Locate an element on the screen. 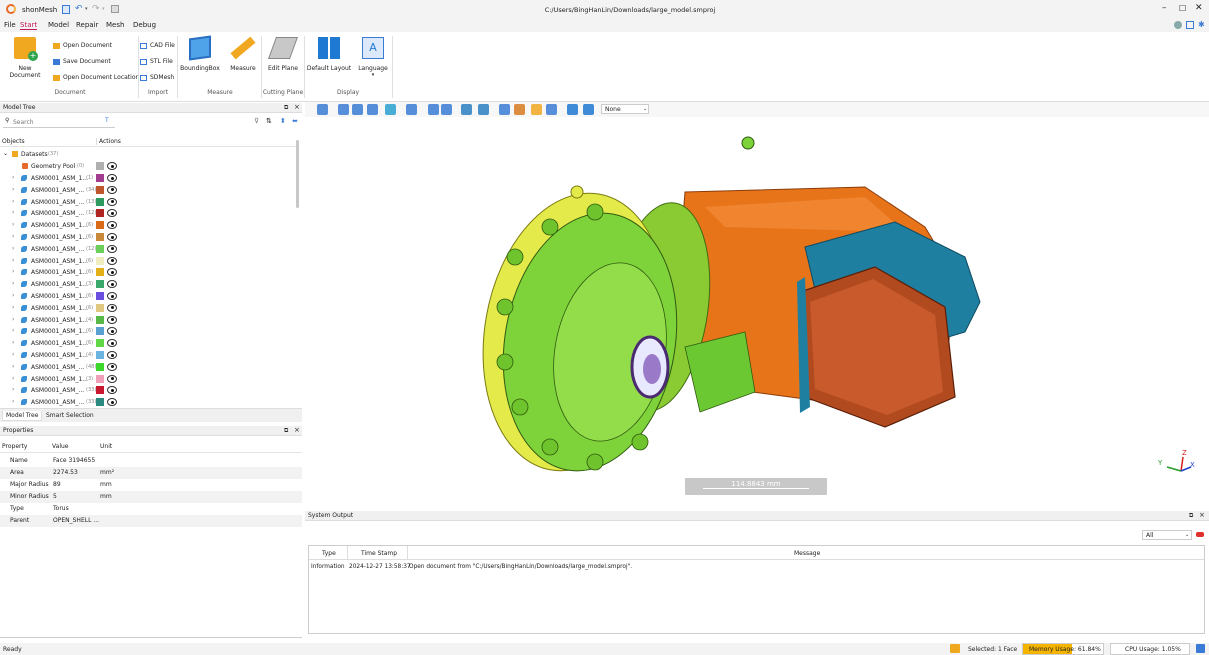 The width and height of the screenshot is (1209, 655). menu-mesh: Mesh is located at coordinates (115, 25).